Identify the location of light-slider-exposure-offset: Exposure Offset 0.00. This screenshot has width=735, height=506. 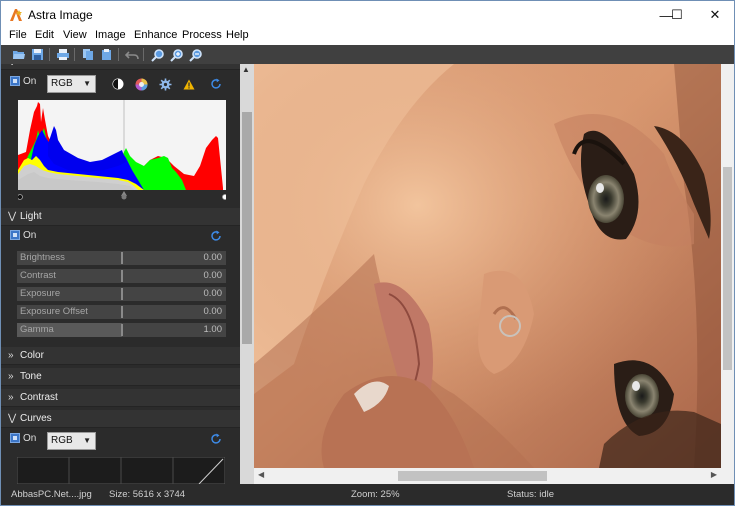
(121, 312).